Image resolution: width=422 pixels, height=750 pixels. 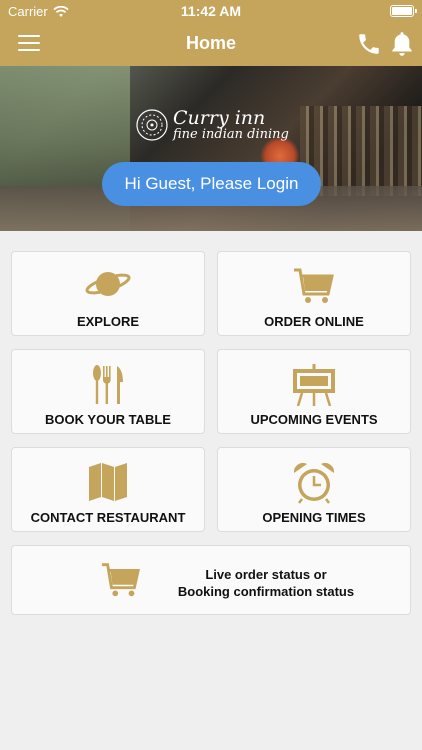 I want to click on order-online-label: ORDER ONLINE, so click(x=314, y=321).